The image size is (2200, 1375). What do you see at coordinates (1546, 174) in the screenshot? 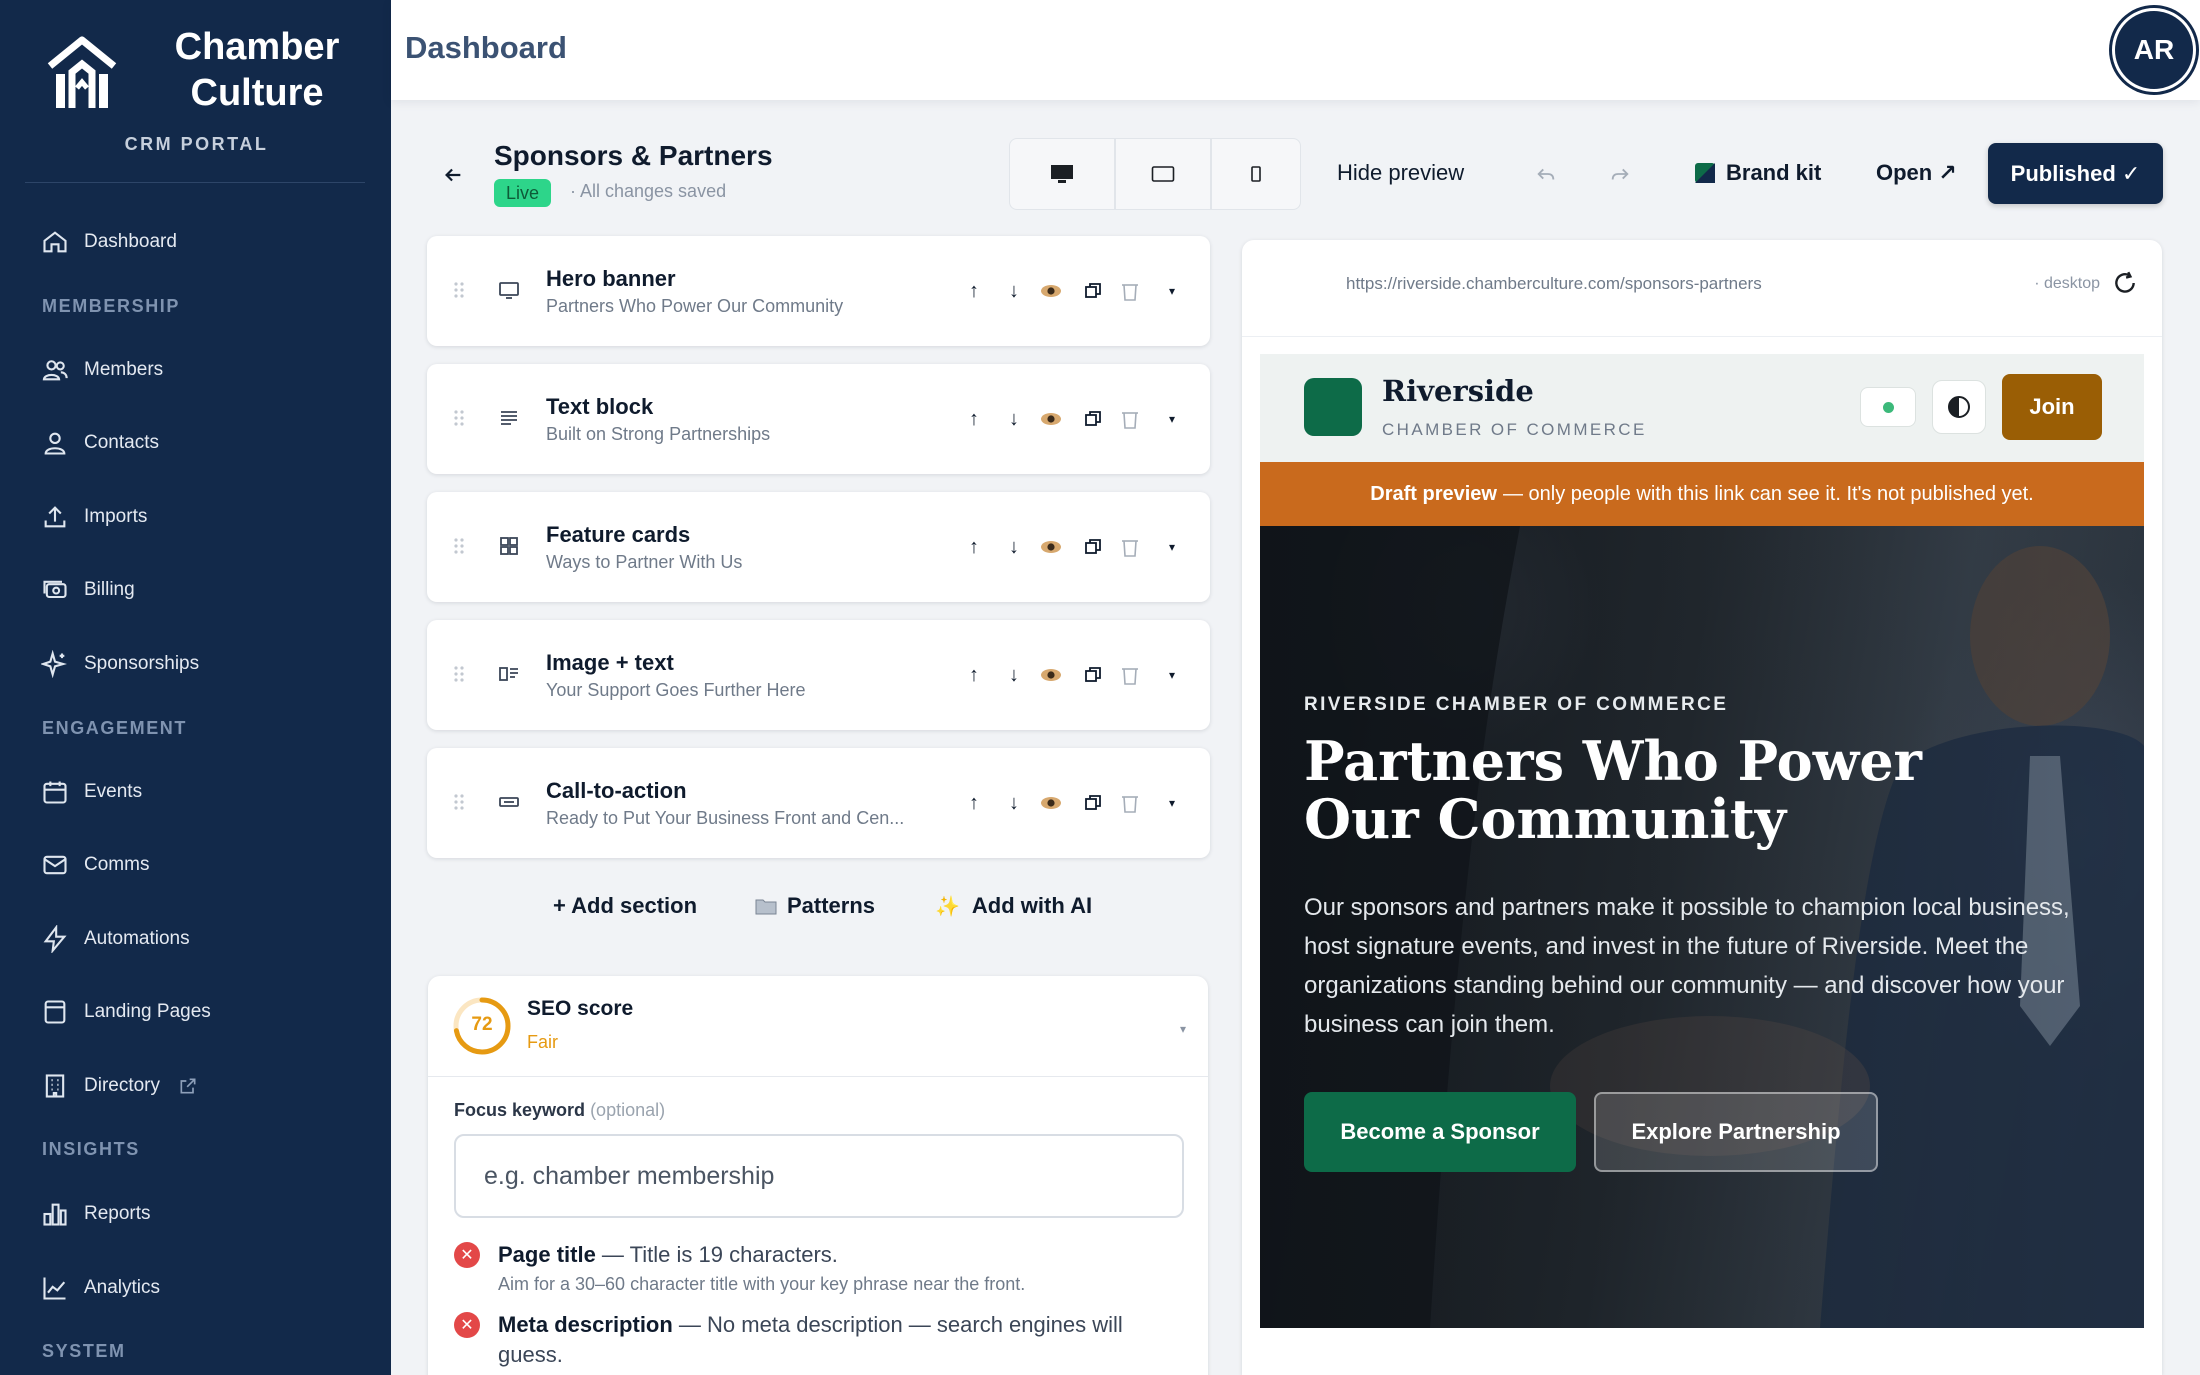
I see `undo-button` at bounding box center [1546, 174].